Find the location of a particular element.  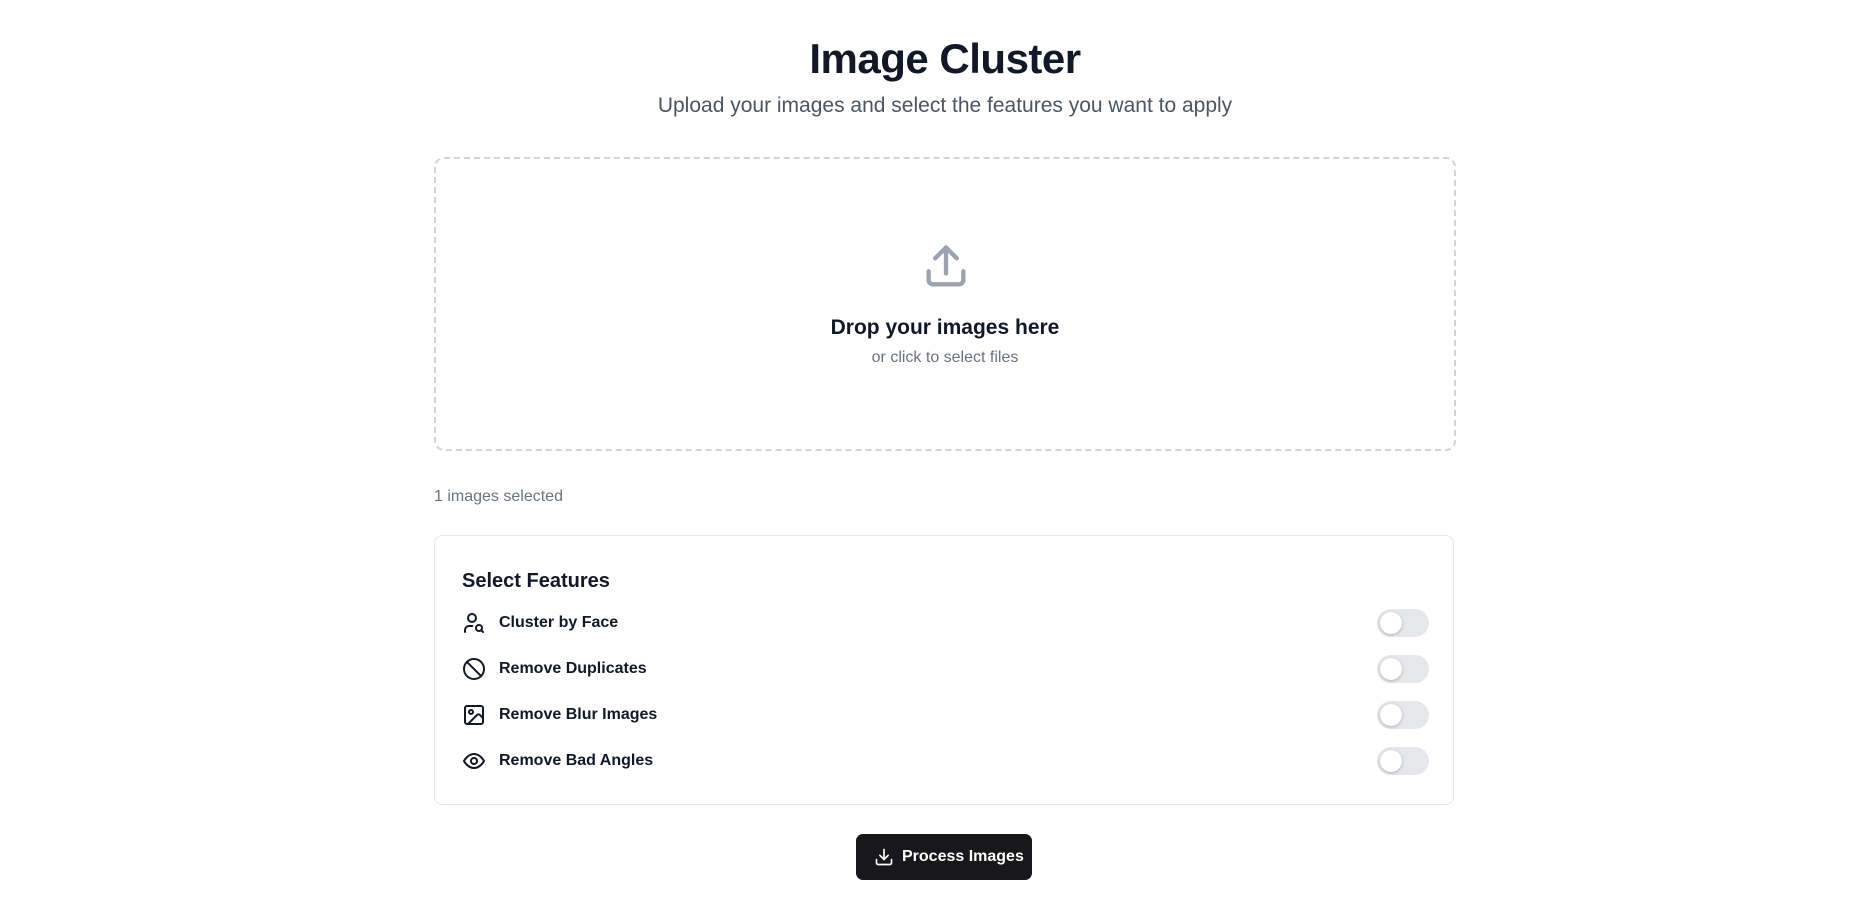

dropzone-title: Drop your images here is located at coordinates (945, 327).